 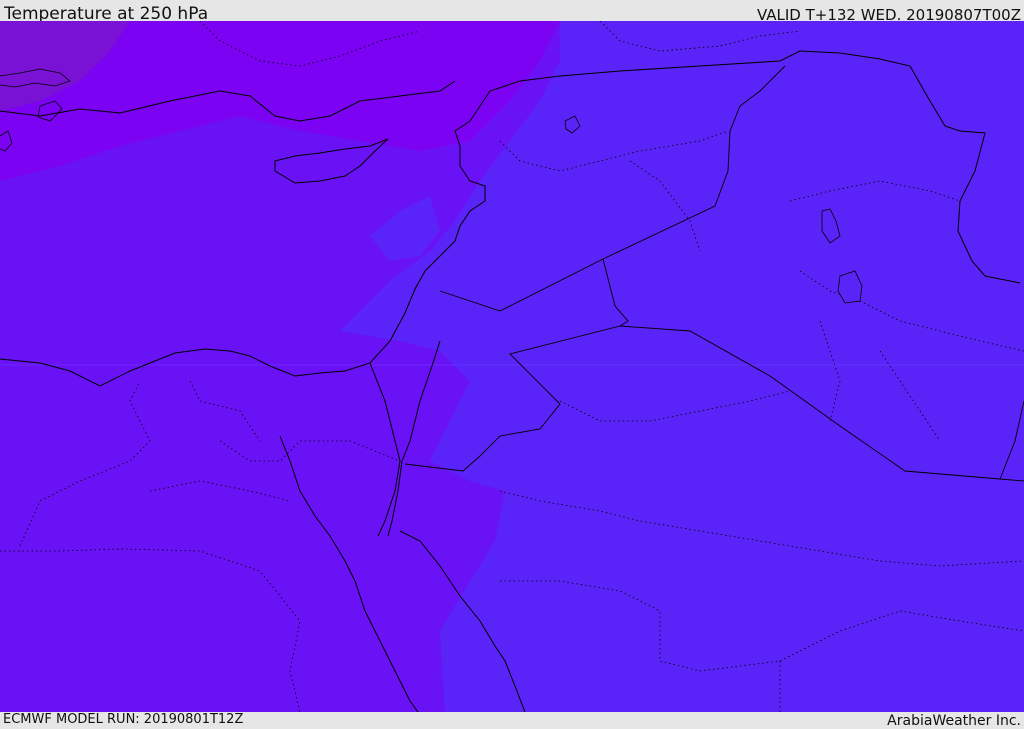 I want to click on model-run-label: ECMWF MODEL RUN: 20190801T12Z, so click(x=123, y=719).